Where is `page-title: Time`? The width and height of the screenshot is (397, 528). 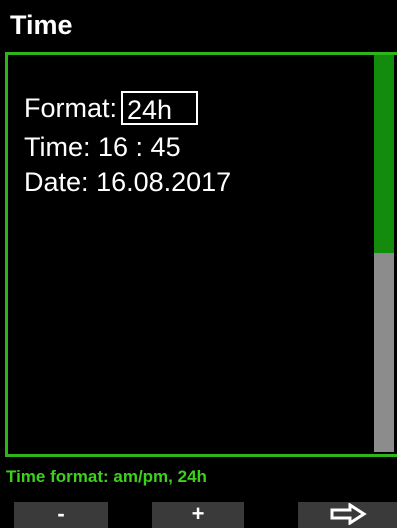
page-title: Time is located at coordinates (41, 25).